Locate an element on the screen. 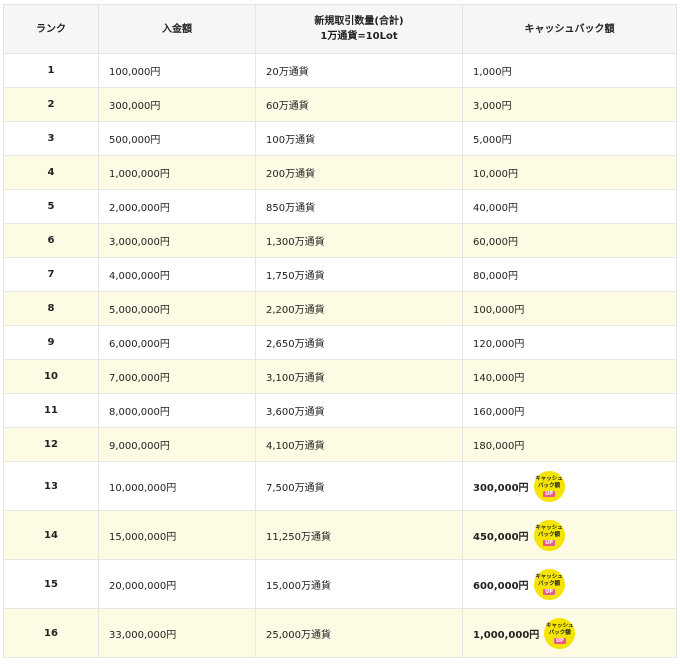  header-deposit: 入金額 is located at coordinates (177, 29).